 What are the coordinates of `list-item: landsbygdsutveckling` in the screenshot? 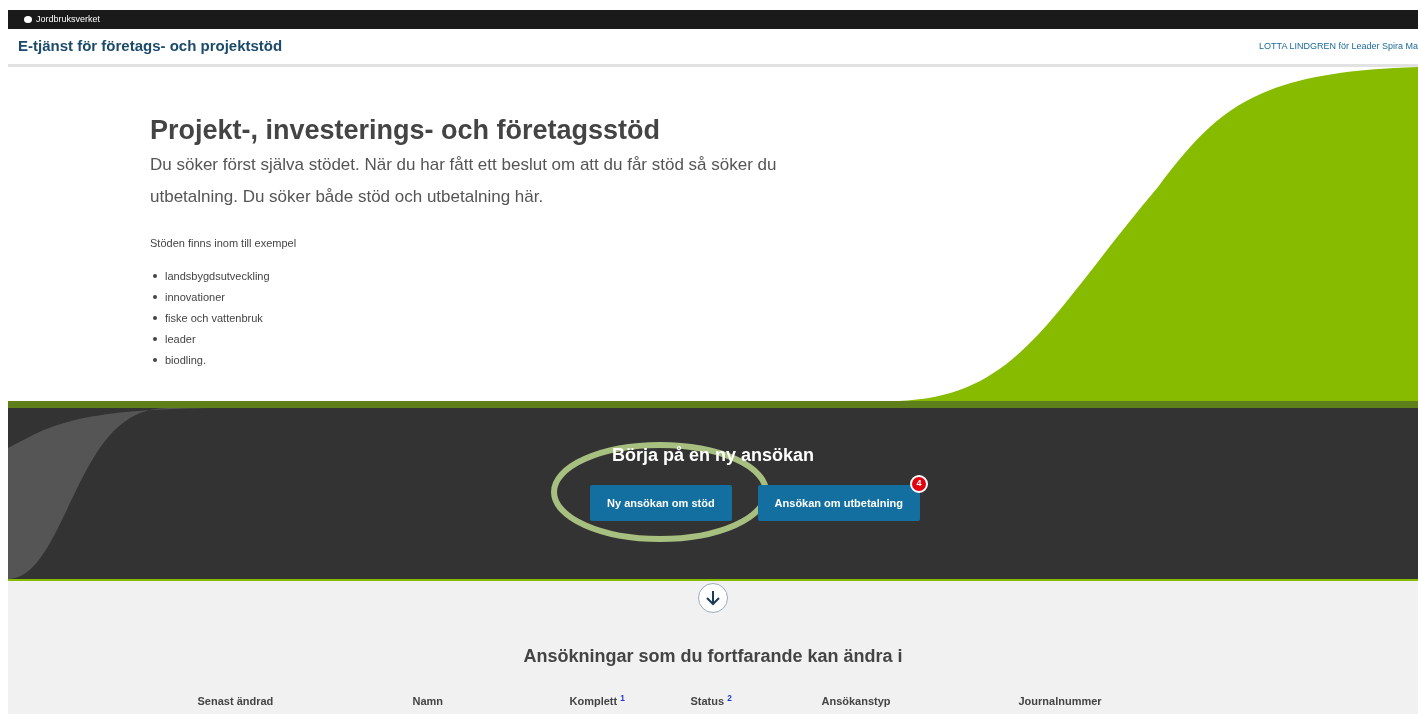 It's located at (217, 276).